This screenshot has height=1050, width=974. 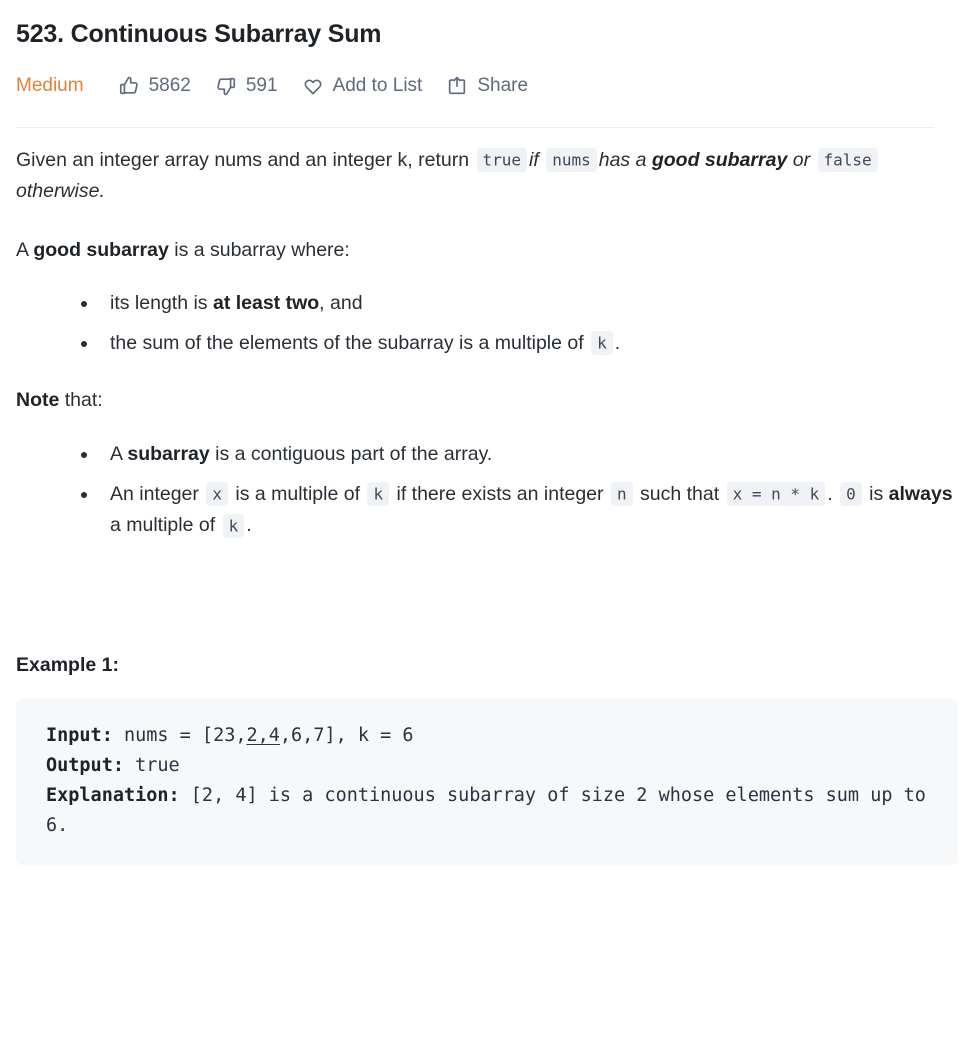 I want to click on thumbs-down-icon, so click(x=226, y=86).